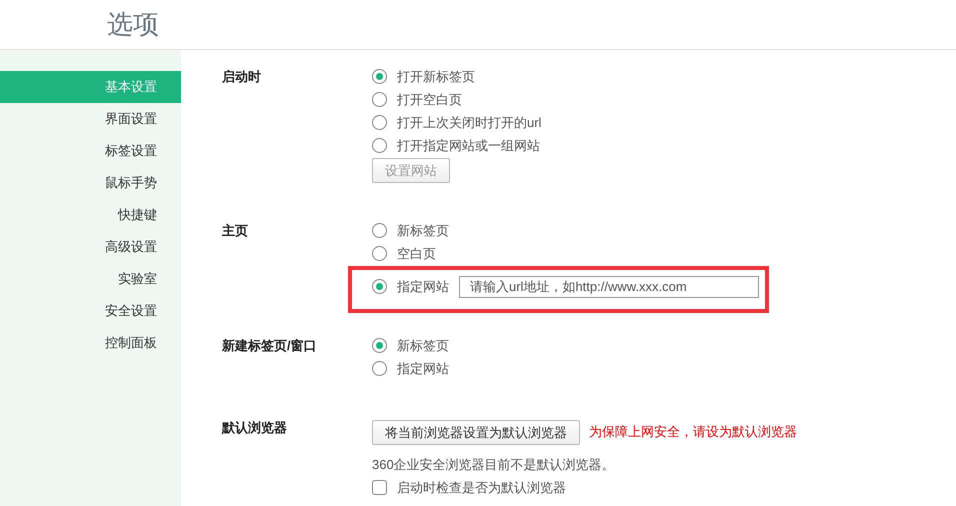 The image size is (956, 506). What do you see at coordinates (493, 465) in the screenshot?
I see `status-text: 360企业安全浏览器目前不是默认浏览器。` at bounding box center [493, 465].